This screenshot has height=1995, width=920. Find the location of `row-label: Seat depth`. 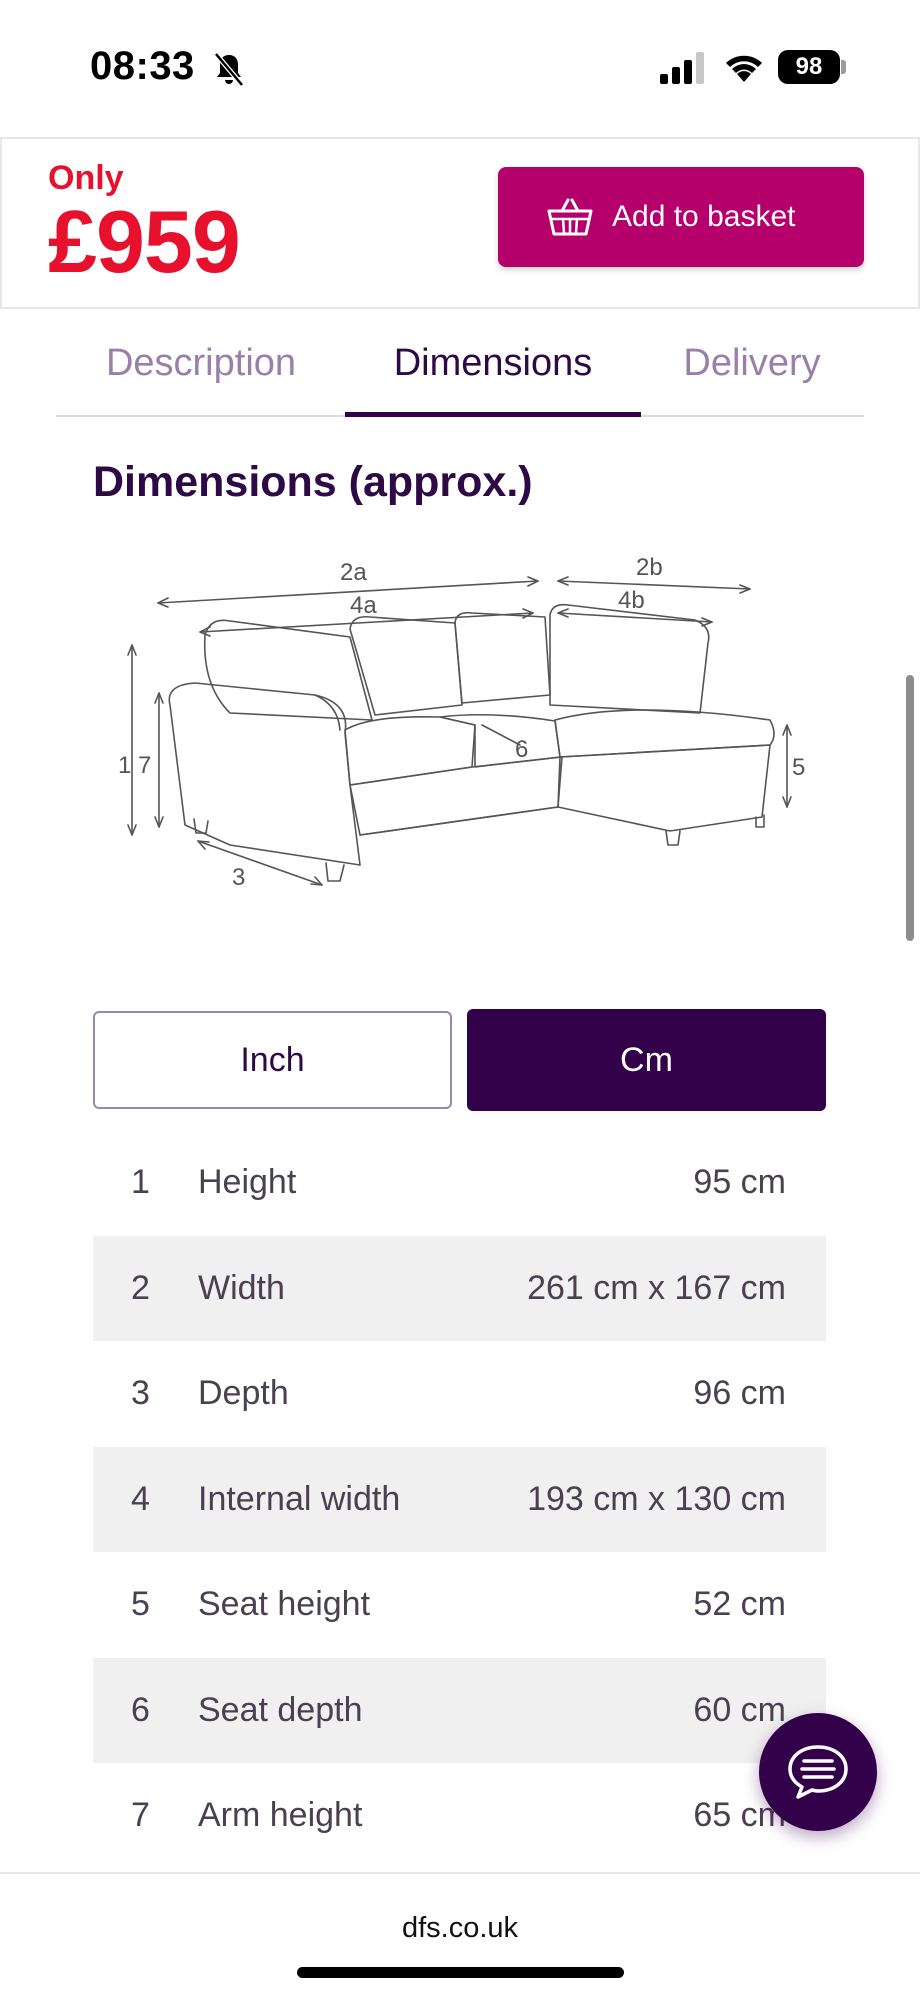

row-label: Seat depth is located at coordinates (280, 1709).